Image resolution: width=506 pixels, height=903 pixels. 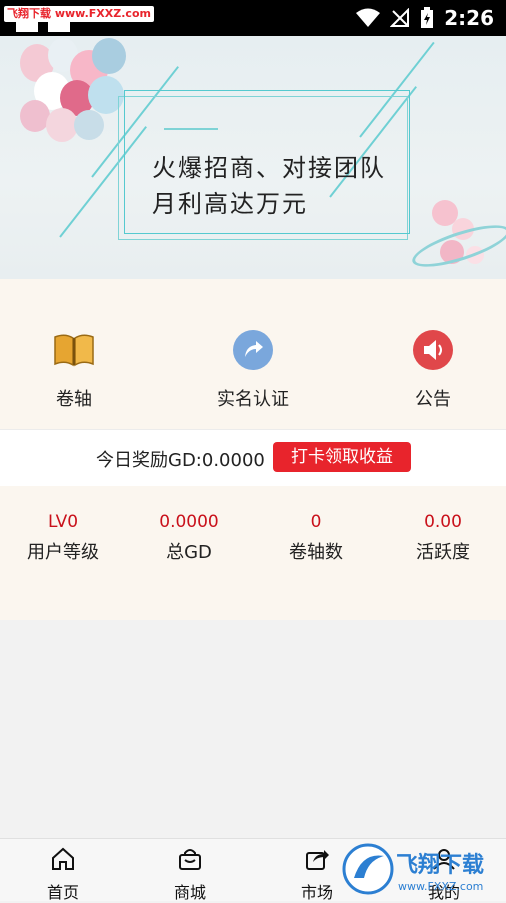 I want to click on stat-value: 0.0000, so click(x=189, y=522).